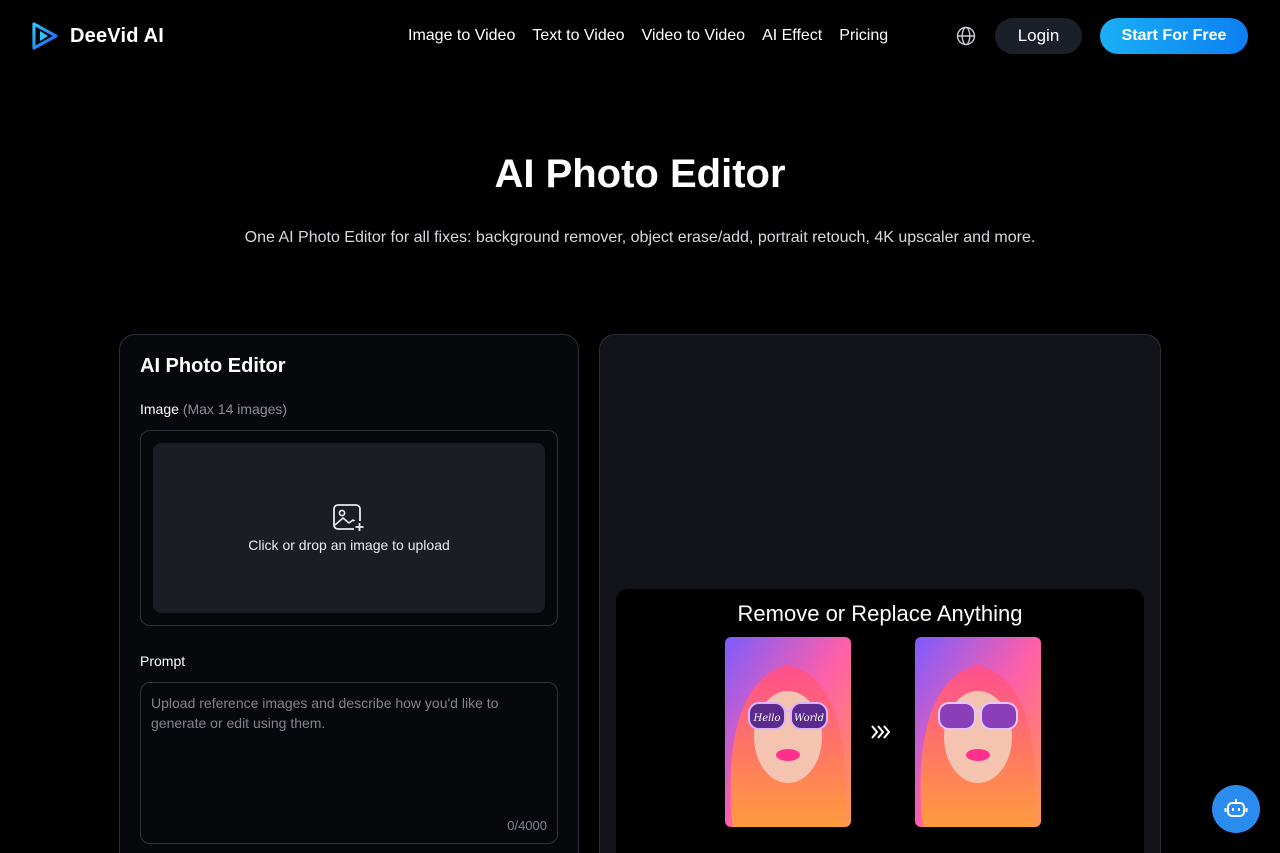  I want to click on login-button: Login, so click(1038, 36).